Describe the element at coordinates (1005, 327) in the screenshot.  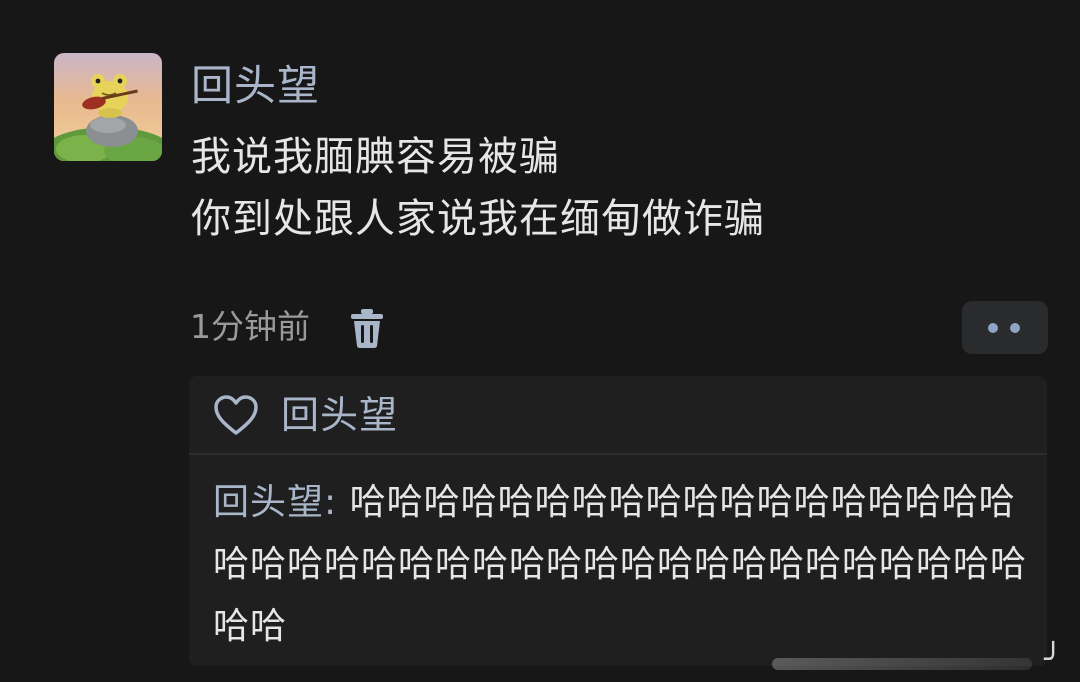
I see `more-options-button` at that location.